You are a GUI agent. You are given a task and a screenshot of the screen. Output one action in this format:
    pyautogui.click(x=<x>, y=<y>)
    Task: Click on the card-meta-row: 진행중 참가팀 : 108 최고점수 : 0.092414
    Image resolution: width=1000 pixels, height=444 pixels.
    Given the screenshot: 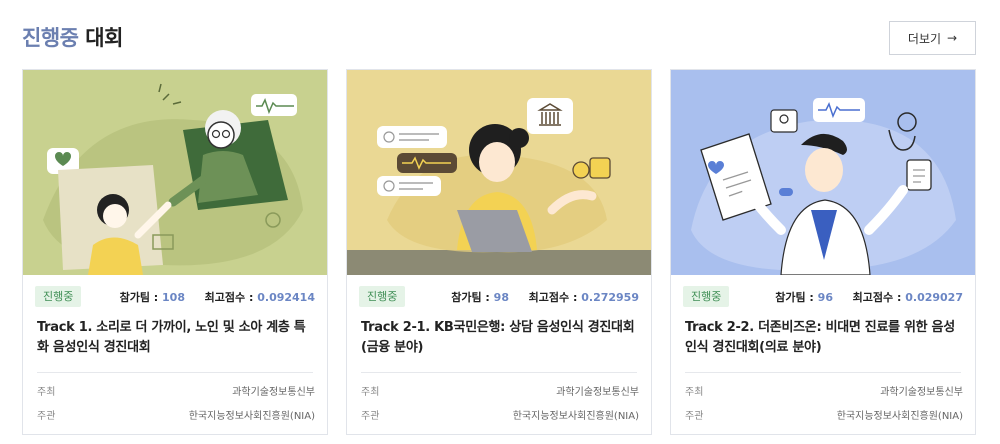 What is the action you would take?
    pyautogui.click(x=175, y=297)
    